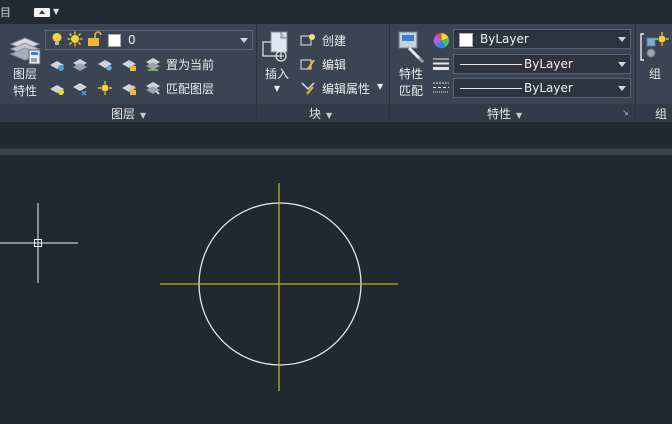 The width and height of the screenshot is (672, 424). I want to click on group-icon, so click(654, 46).